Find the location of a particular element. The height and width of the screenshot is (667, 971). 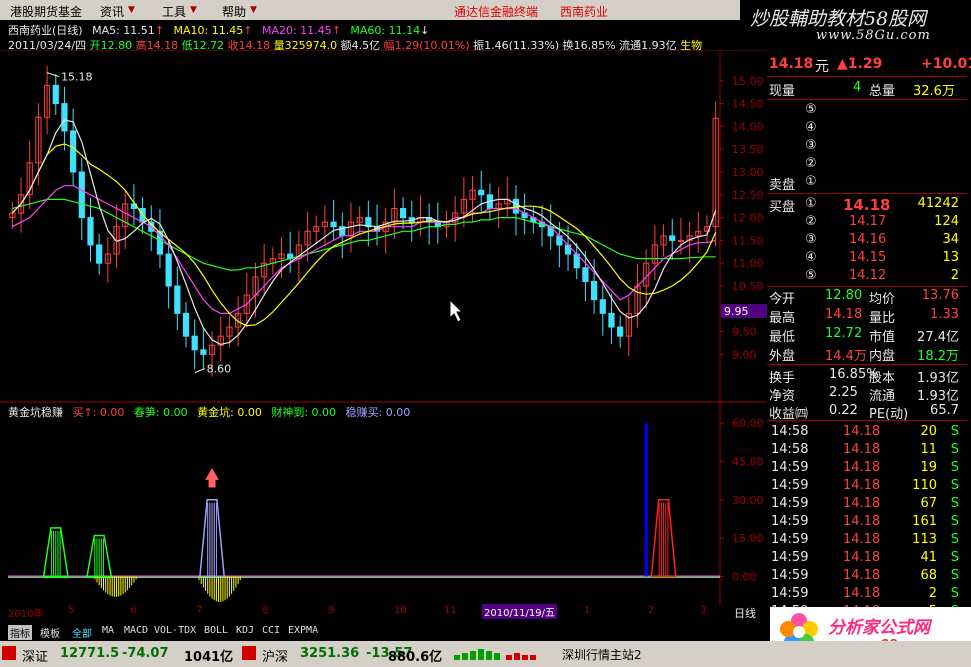

stat-label: 量比 is located at coordinates (882, 318).